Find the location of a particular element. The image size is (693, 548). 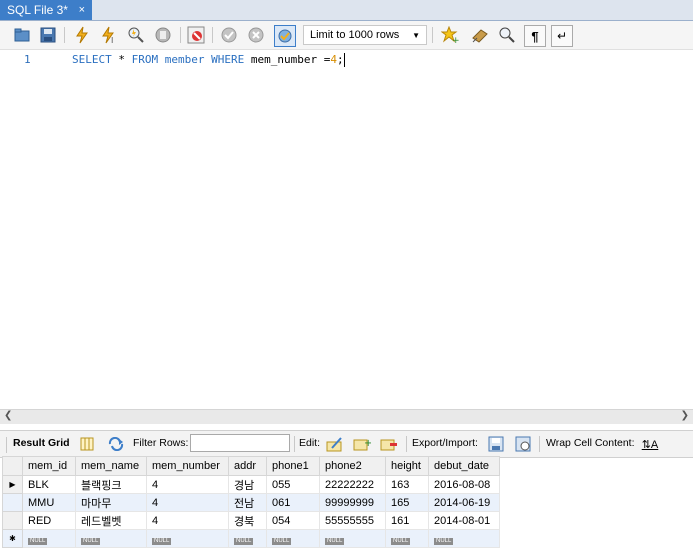

row-pointer-icon: ▶ is located at coordinates (12, 484).